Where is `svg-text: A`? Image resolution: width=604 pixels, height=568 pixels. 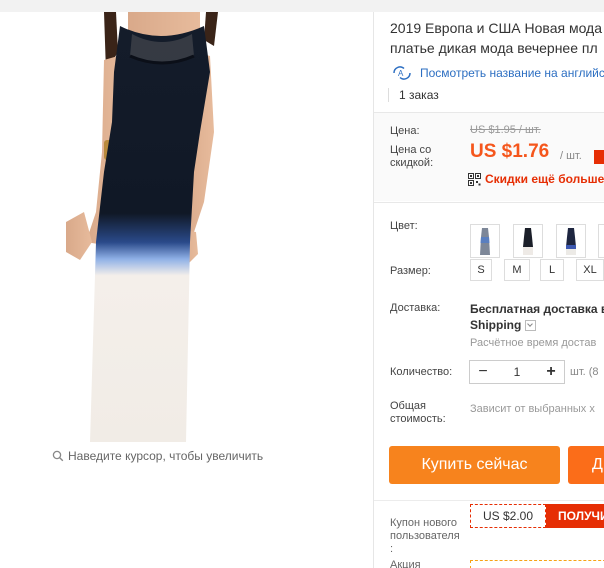
svg-text: A is located at coordinates (401, 73).